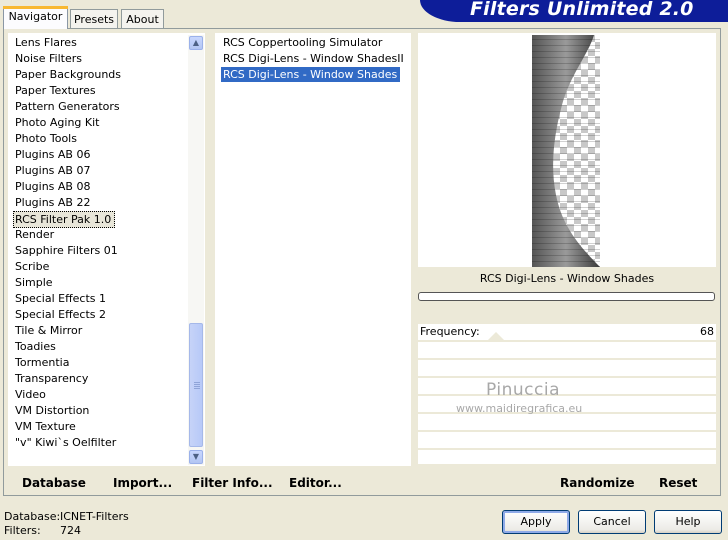 The image size is (728, 540). What do you see at coordinates (57, 122) in the screenshot?
I see `category-item: Photo Aging Kit` at bounding box center [57, 122].